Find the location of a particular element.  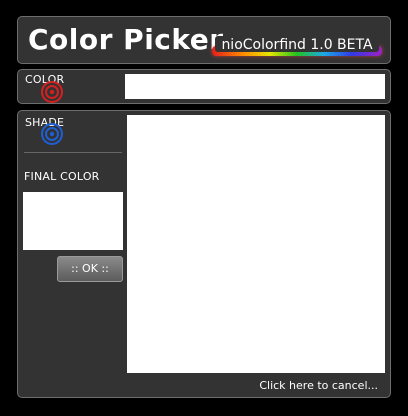

app-title: Color Picker is located at coordinates (126, 39).